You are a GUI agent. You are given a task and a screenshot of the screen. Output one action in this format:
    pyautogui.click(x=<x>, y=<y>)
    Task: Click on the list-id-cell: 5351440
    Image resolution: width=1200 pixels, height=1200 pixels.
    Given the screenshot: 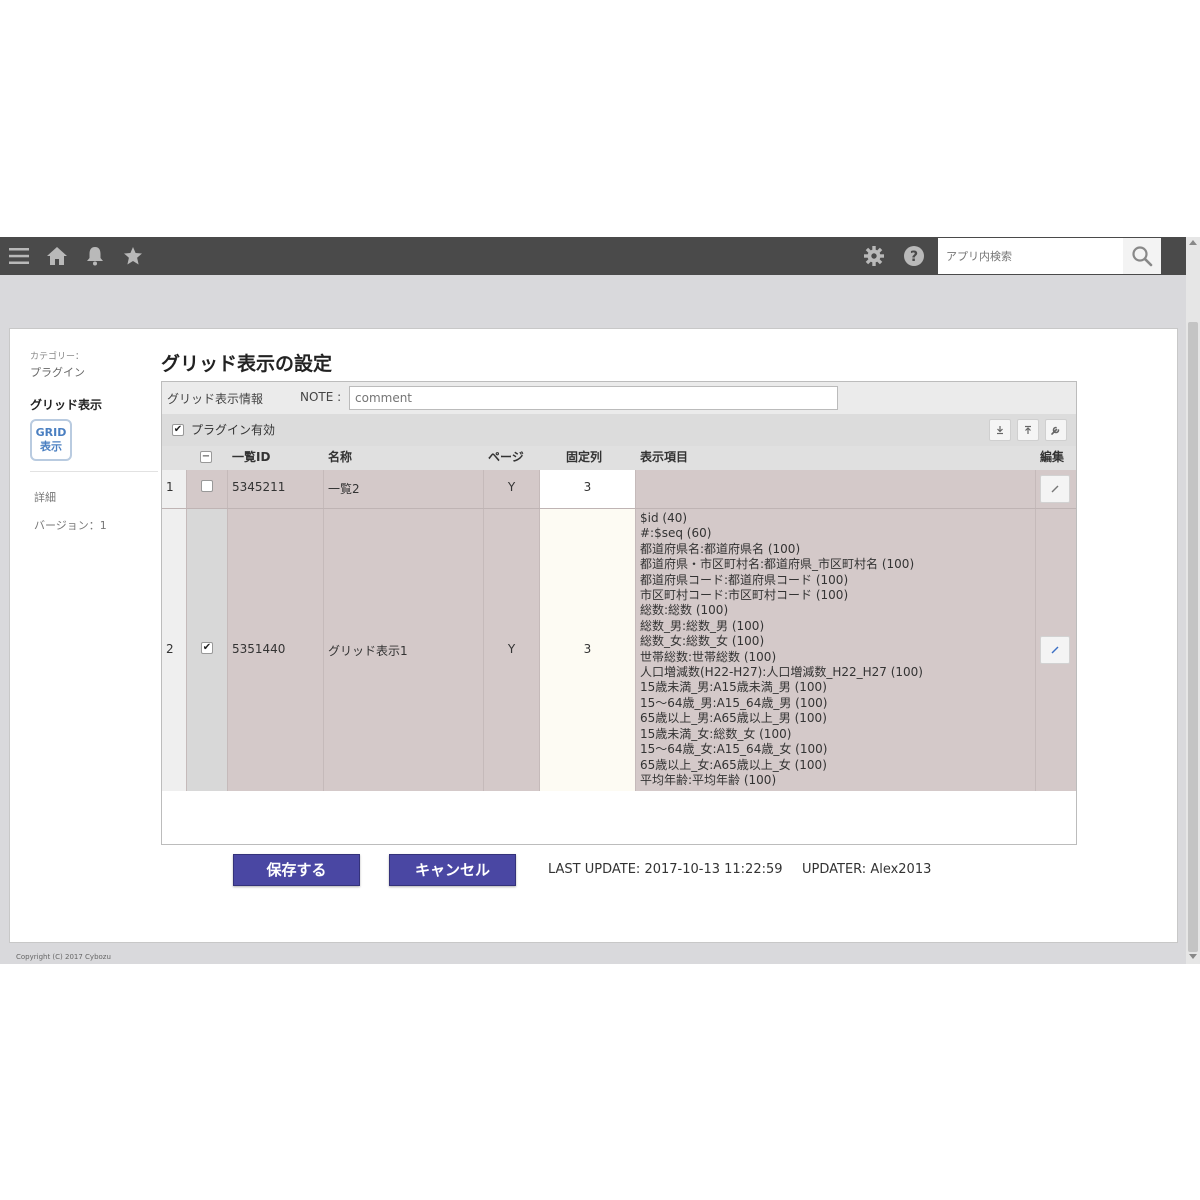 What is the action you would take?
    pyautogui.click(x=276, y=650)
    